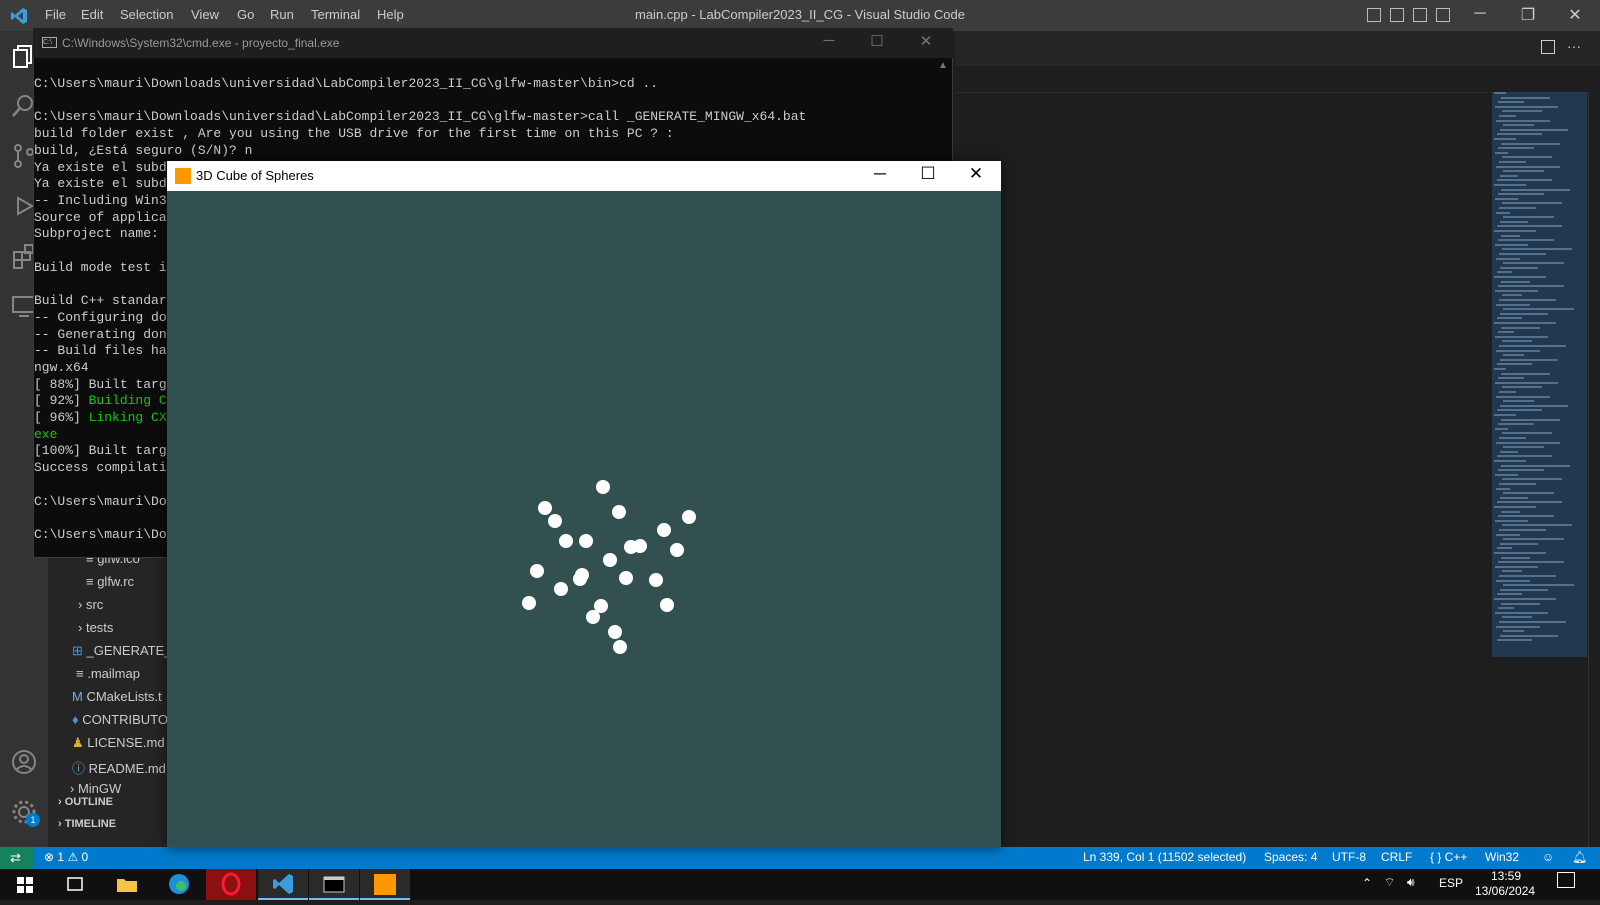 This screenshot has height=905, width=1600. Describe the element at coordinates (24, 762) in the screenshot. I see `accounts-icon` at that location.